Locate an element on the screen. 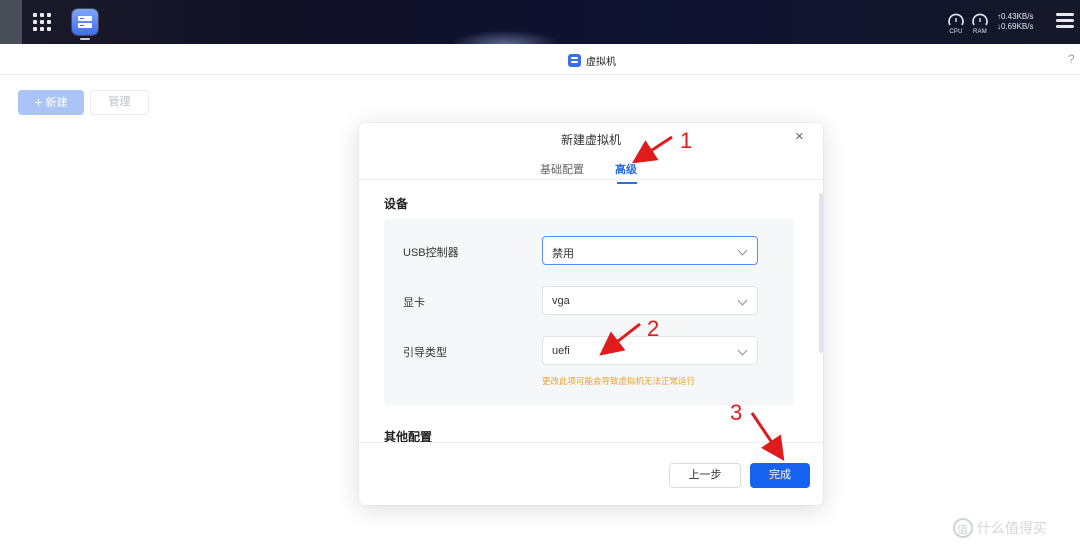 The image size is (1080, 553). watermark: 什么值得买 is located at coordinates (1000, 528).